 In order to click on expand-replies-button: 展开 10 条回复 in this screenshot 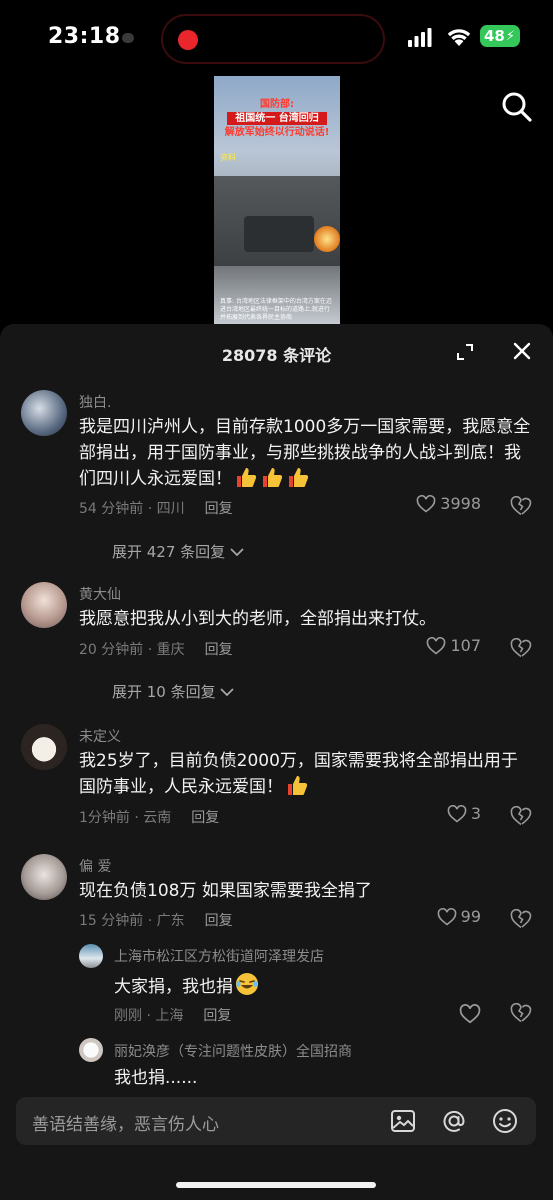, I will do `click(173, 691)`.